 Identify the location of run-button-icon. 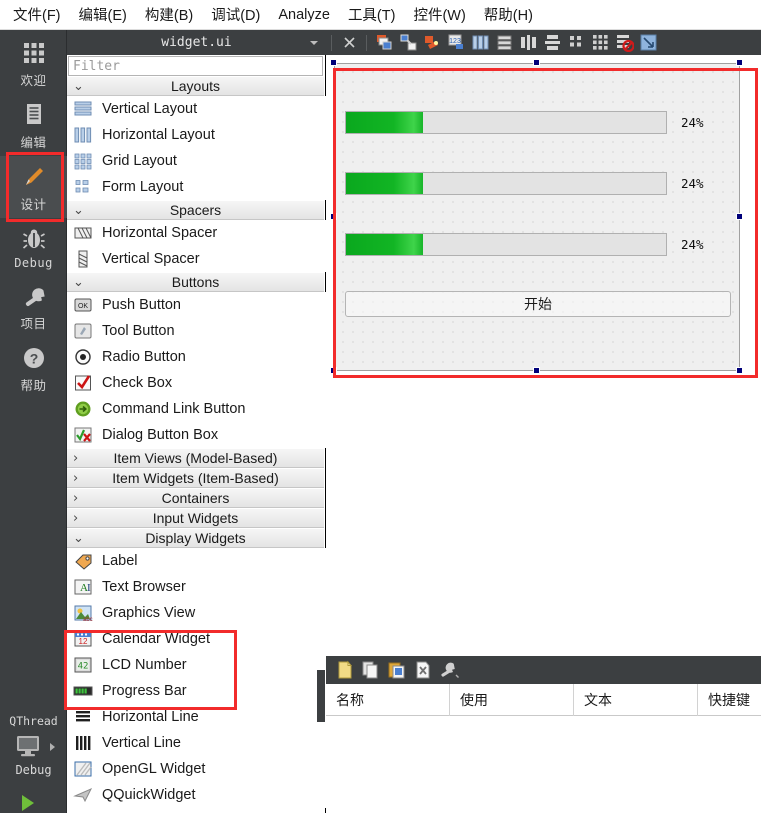
(28, 803).